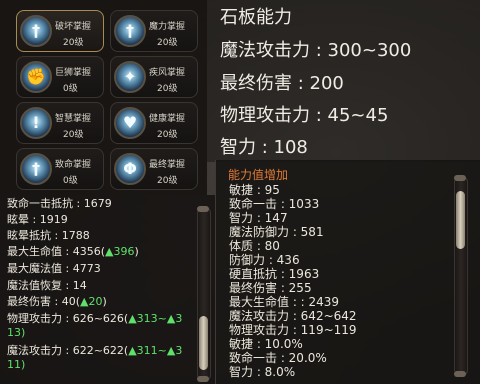 The width and height of the screenshot is (480, 384). What do you see at coordinates (256, 17) in the screenshot?
I see `tablet-title: 石板能力` at bounding box center [256, 17].